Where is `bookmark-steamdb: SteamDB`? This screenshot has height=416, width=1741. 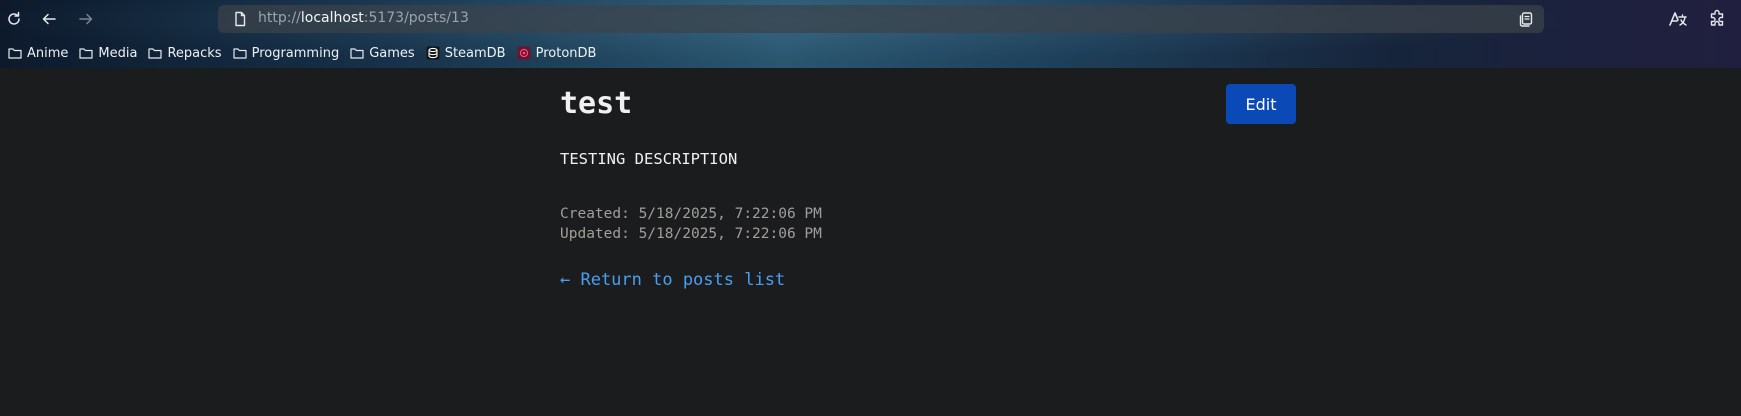
bookmark-steamdb: SteamDB is located at coordinates (466, 53).